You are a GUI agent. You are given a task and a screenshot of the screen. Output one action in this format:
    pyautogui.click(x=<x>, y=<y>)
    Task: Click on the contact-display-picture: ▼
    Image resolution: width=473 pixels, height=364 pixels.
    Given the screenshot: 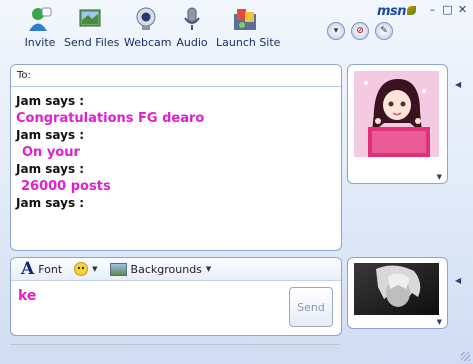 What is the action you would take?
    pyautogui.click(x=397, y=124)
    